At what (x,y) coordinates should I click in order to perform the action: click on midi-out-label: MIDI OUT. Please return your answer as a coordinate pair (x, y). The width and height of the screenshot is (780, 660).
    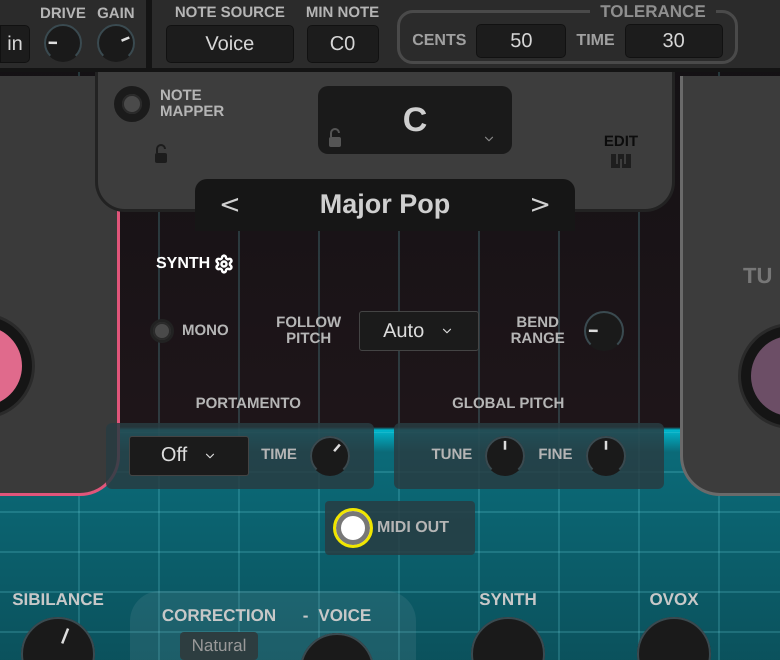
    Looking at the image, I should click on (413, 527).